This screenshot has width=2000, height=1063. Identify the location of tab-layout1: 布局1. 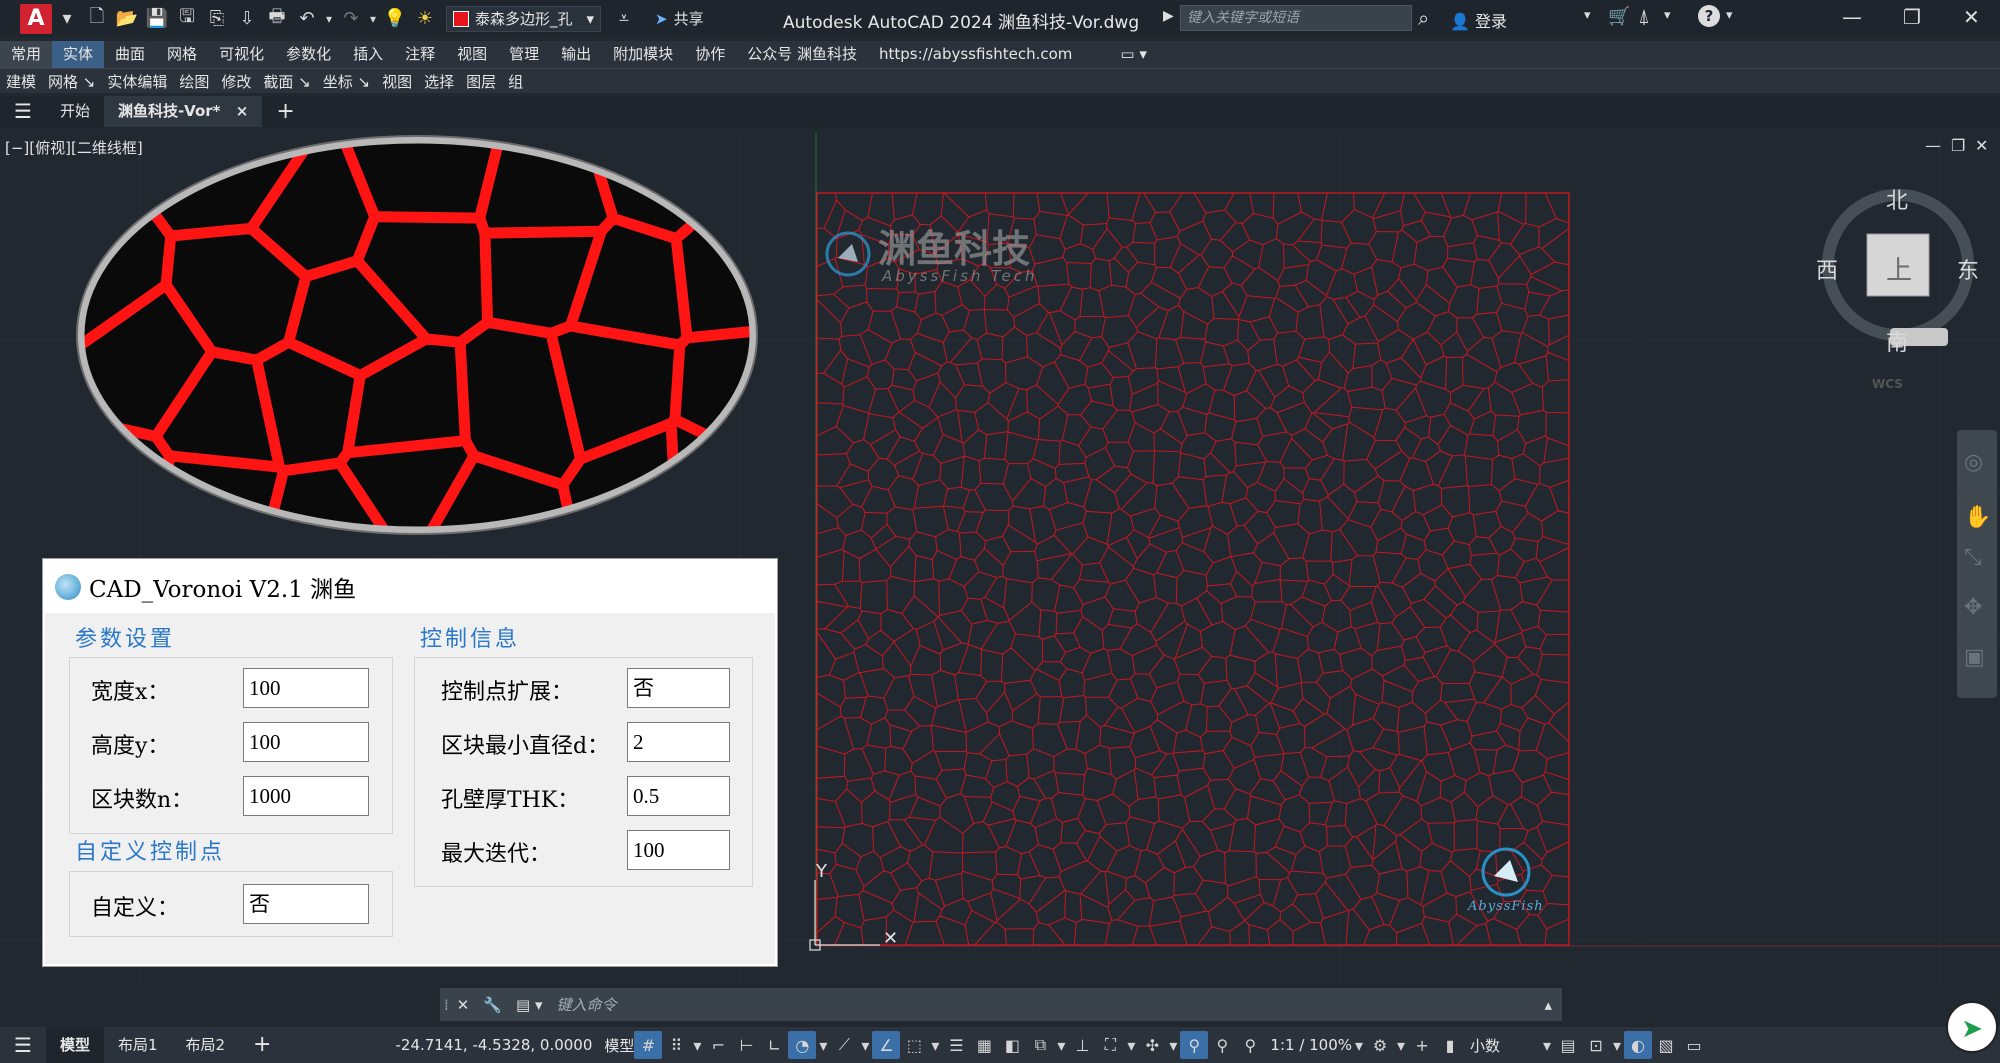
(138, 1045).